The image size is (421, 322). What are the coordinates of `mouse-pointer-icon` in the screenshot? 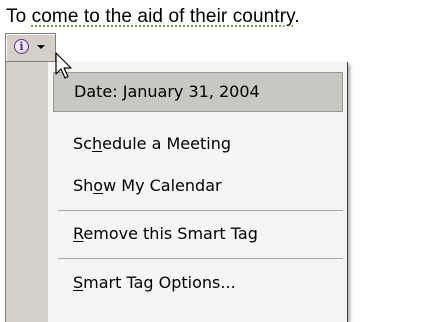 It's located at (63, 65).